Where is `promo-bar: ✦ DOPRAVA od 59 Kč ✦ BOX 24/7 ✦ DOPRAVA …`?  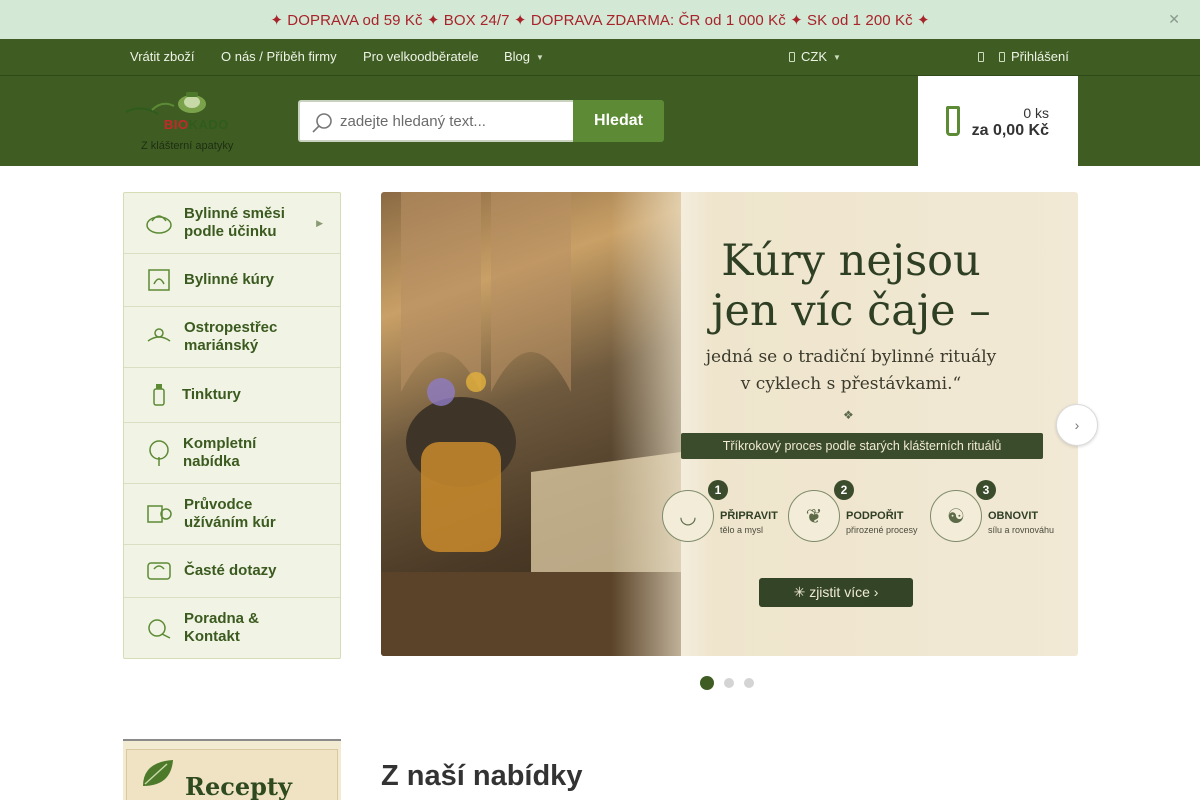 promo-bar: ✦ DOPRAVA od 59 Kč ✦ BOX 24/7 ✦ DOPRAVA … is located at coordinates (600, 19).